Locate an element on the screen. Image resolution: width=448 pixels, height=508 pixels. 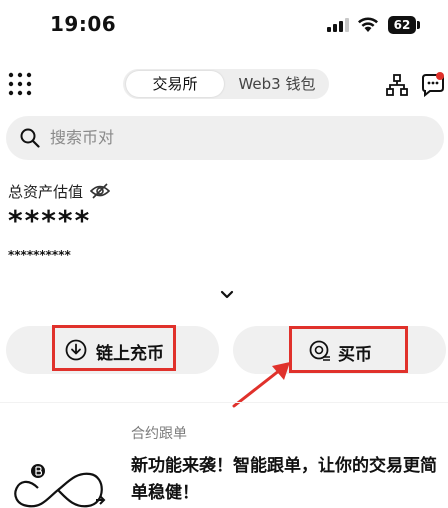
cellular-signal-icon is located at coordinates (338, 25).